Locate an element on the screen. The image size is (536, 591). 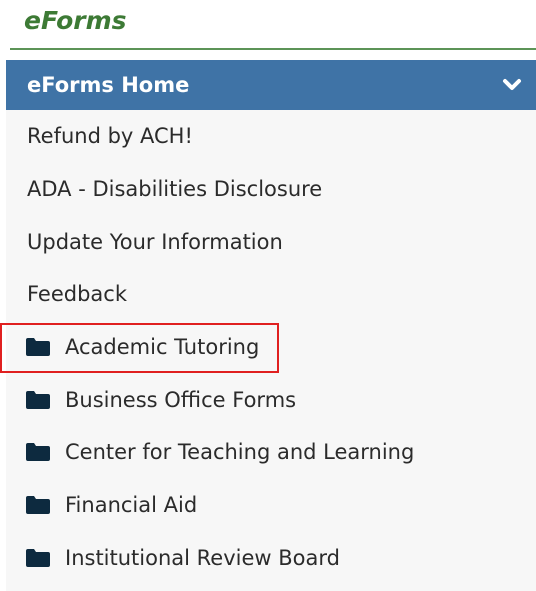
page-title: eForms is located at coordinates (75, 20).